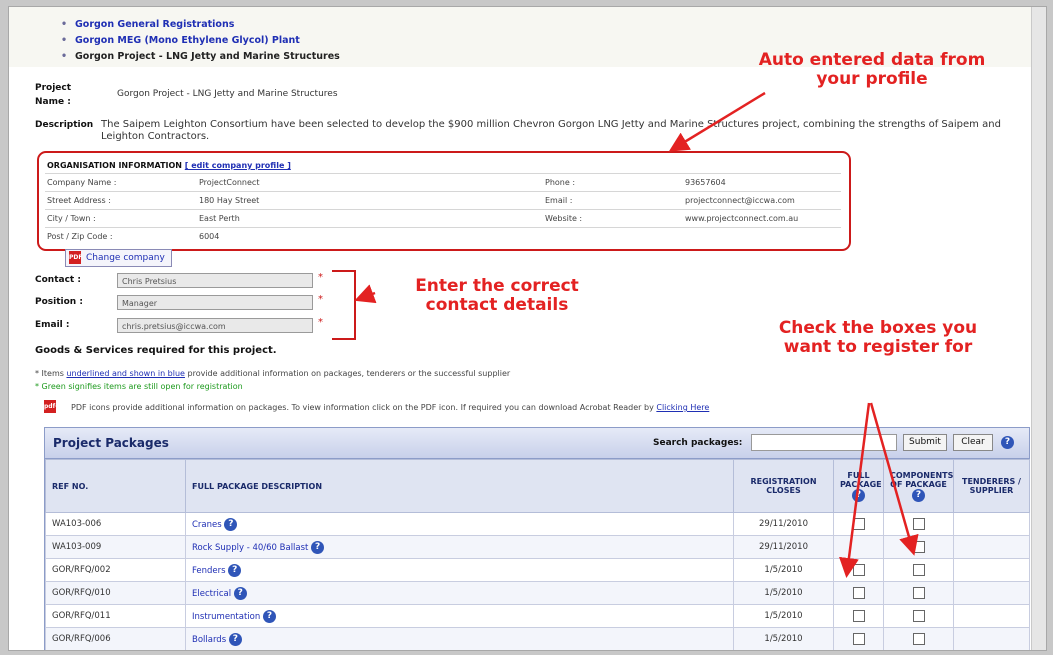 Image resolution: width=1053 pixels, height=655 pixels. What do you see at coordinates (855, 490) in the screenshot?
I see `arrow-full-package` at bounding box center [855, 490].